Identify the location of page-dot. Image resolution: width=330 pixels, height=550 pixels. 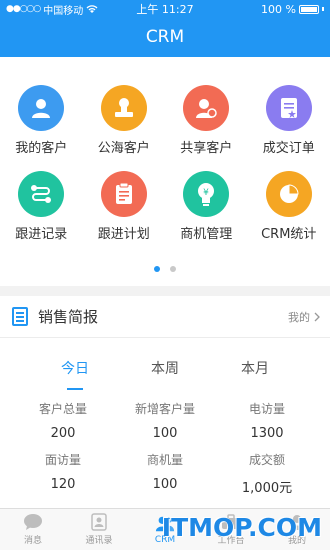
(173, 269).